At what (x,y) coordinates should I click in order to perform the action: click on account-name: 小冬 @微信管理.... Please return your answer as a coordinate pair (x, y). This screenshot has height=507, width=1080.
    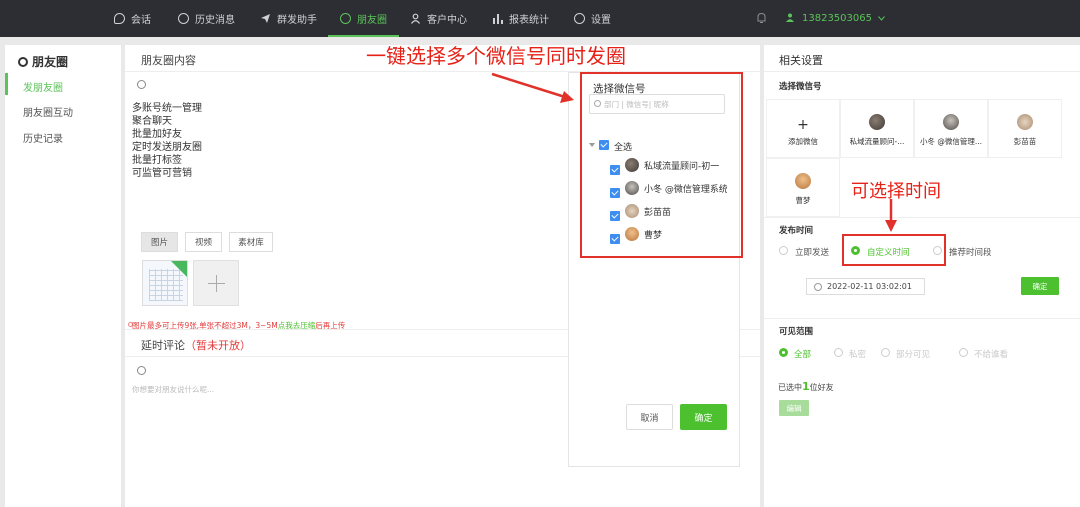
    Looking at the image, I should click on (951, 141).